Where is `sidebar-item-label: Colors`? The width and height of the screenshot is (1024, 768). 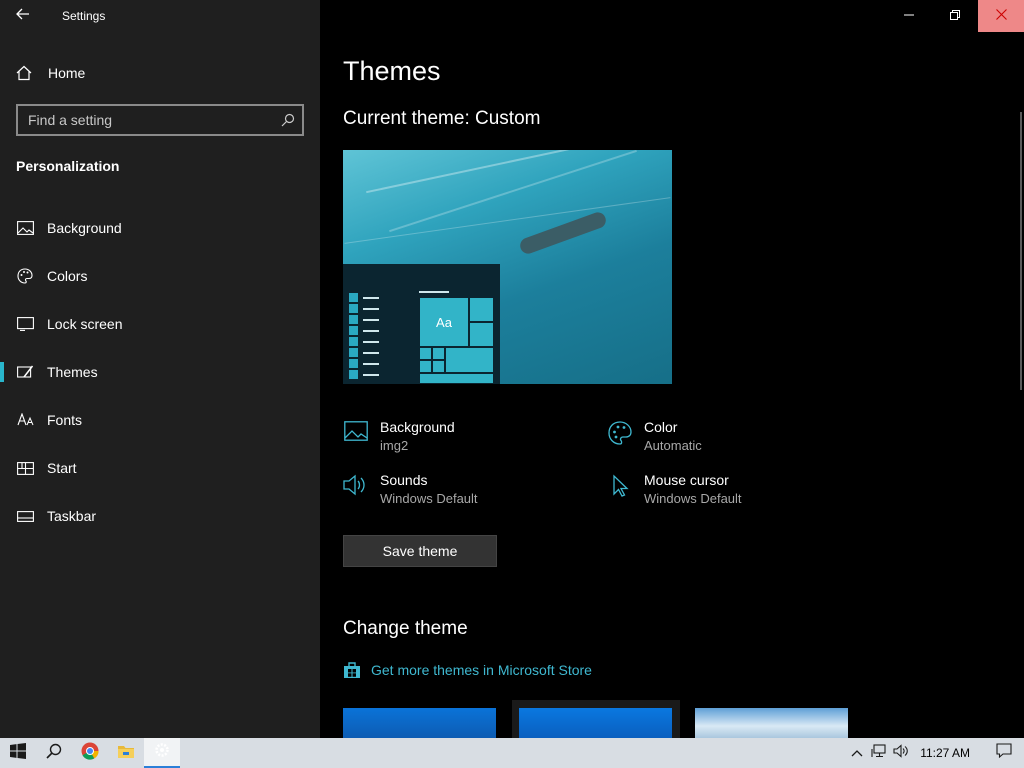
sidebar-item-label: Colors is located at coordinates (67, 276).